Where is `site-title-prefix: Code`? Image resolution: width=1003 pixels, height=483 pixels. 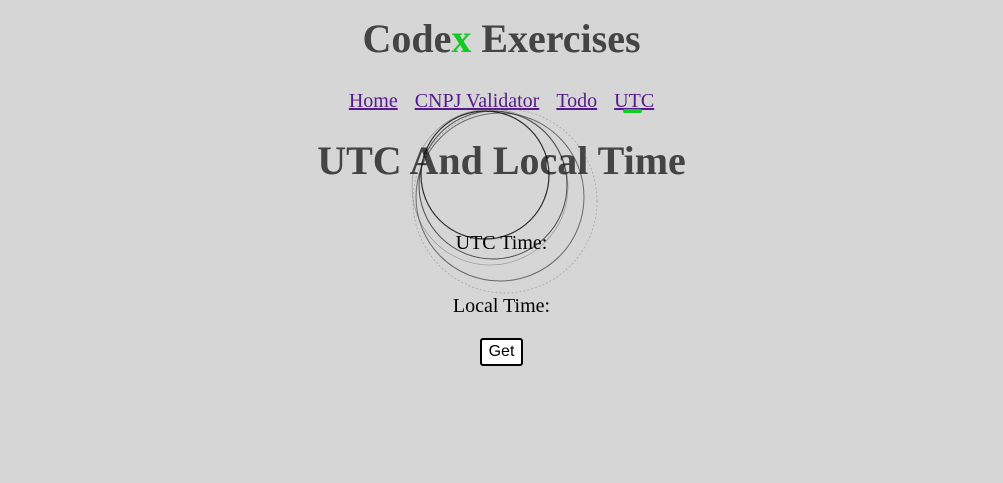 site-title-prefix: Code is located at coordinates (407, 38).